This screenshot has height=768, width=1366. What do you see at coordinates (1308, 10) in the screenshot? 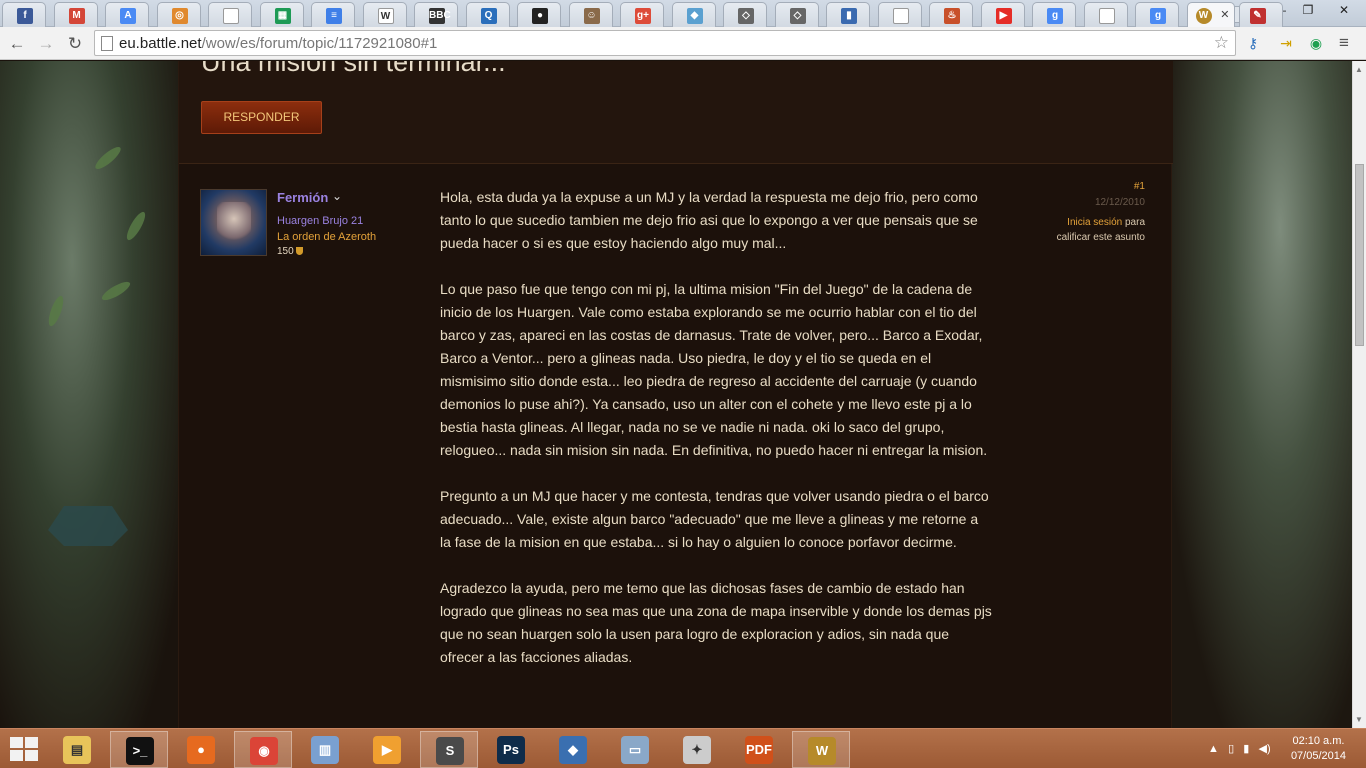
I see `restore-button: ❐` at bounding box center [1308, 10].